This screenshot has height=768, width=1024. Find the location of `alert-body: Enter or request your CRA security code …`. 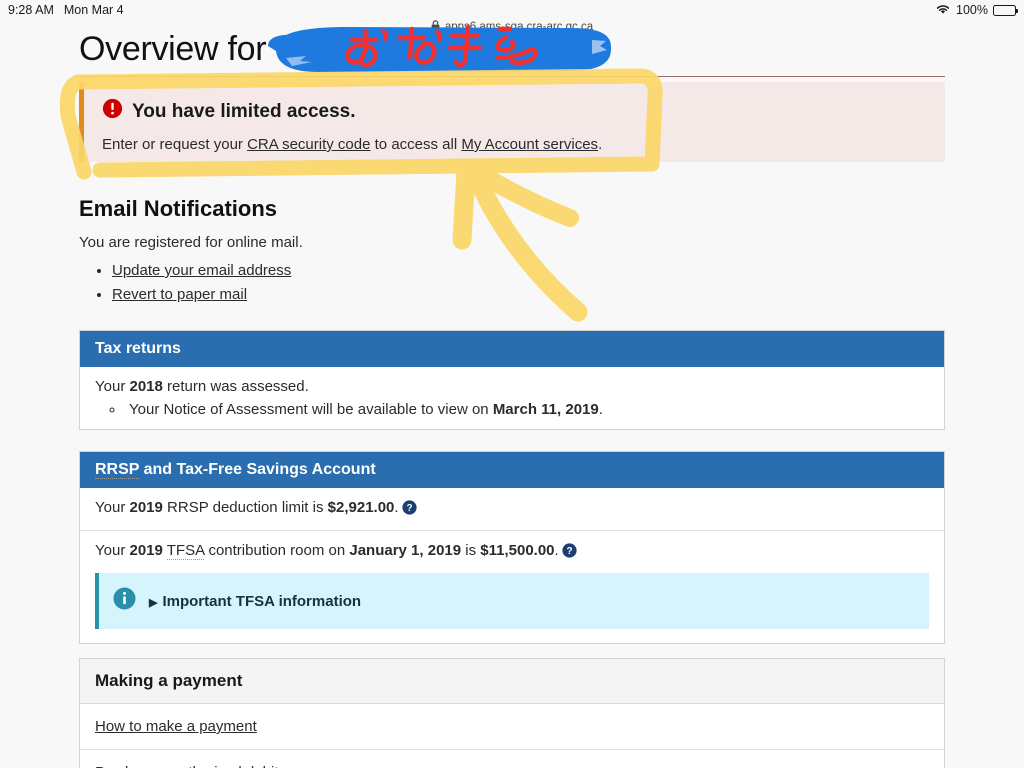

alert-body: Enter or request your CRA security code … is located at coordinates (352, 144).